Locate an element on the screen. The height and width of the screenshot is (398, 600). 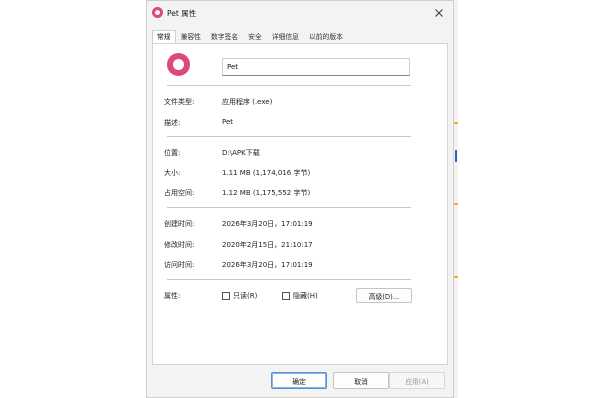
close-icon is located at coordinates (439, 13).